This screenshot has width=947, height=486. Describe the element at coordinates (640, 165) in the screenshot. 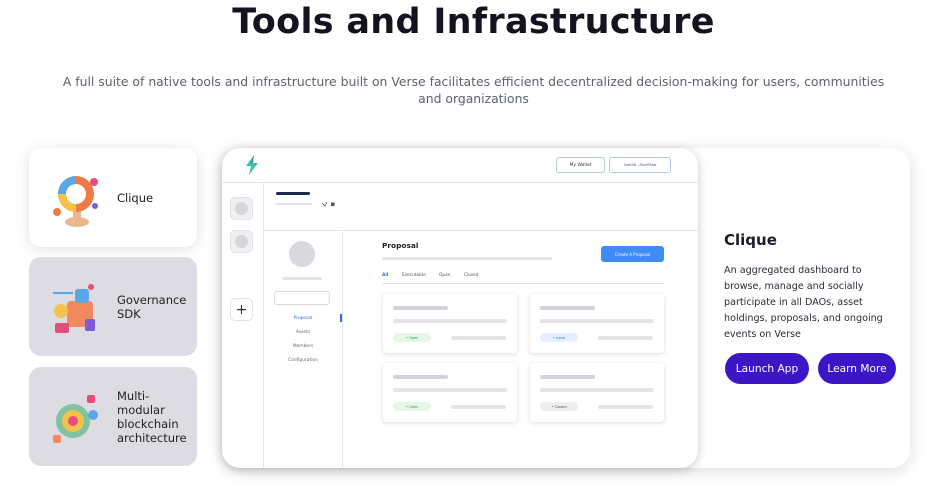

I see `wallet-address: 0xef48...f0ce95bd` at that location.